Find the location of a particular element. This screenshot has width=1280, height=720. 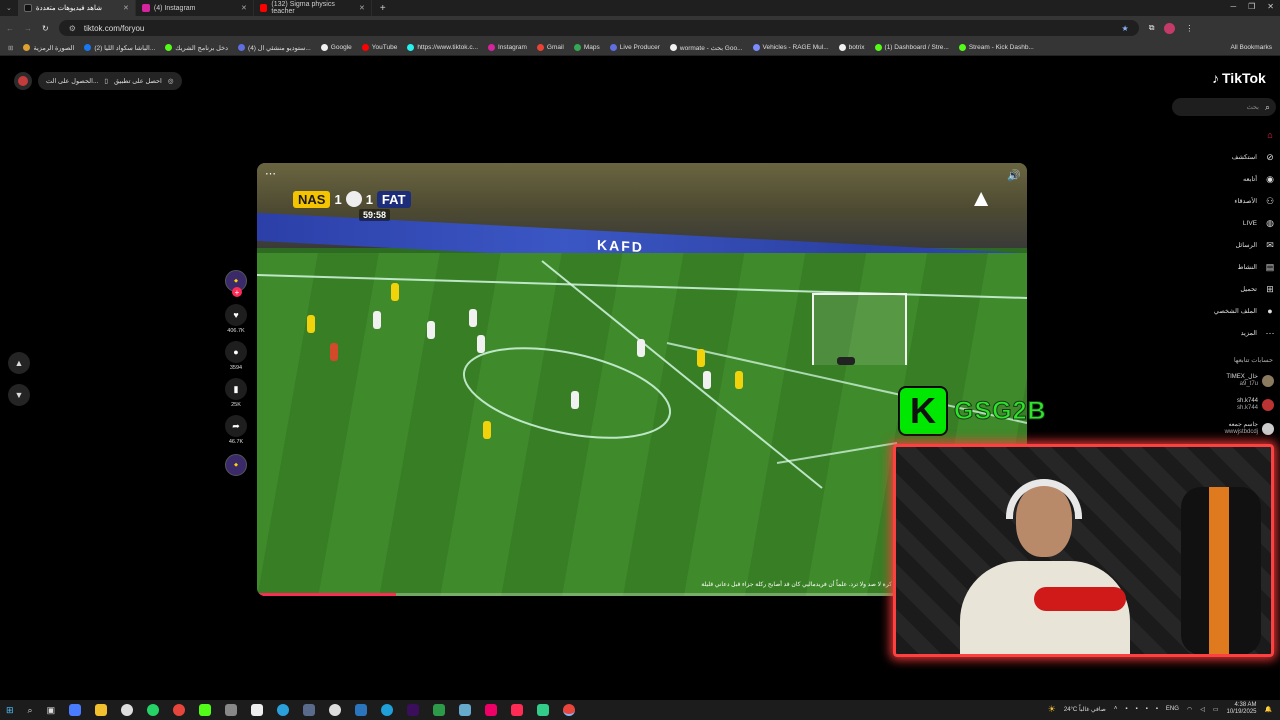

save-button: ▮ is located at coordinates (236, 389).